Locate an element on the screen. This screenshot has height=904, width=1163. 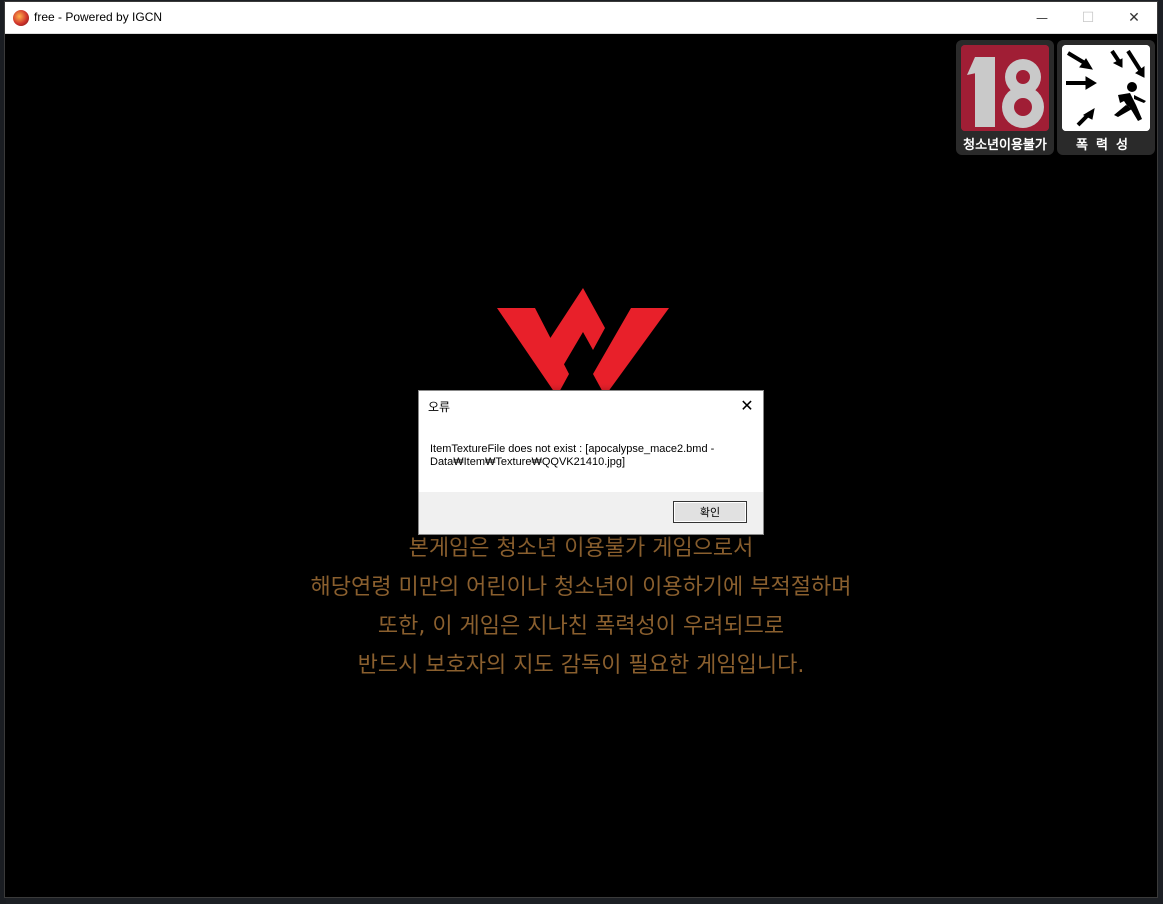
age-rating-label: 청소년이용불가 is located at coordinates (1005, 145).